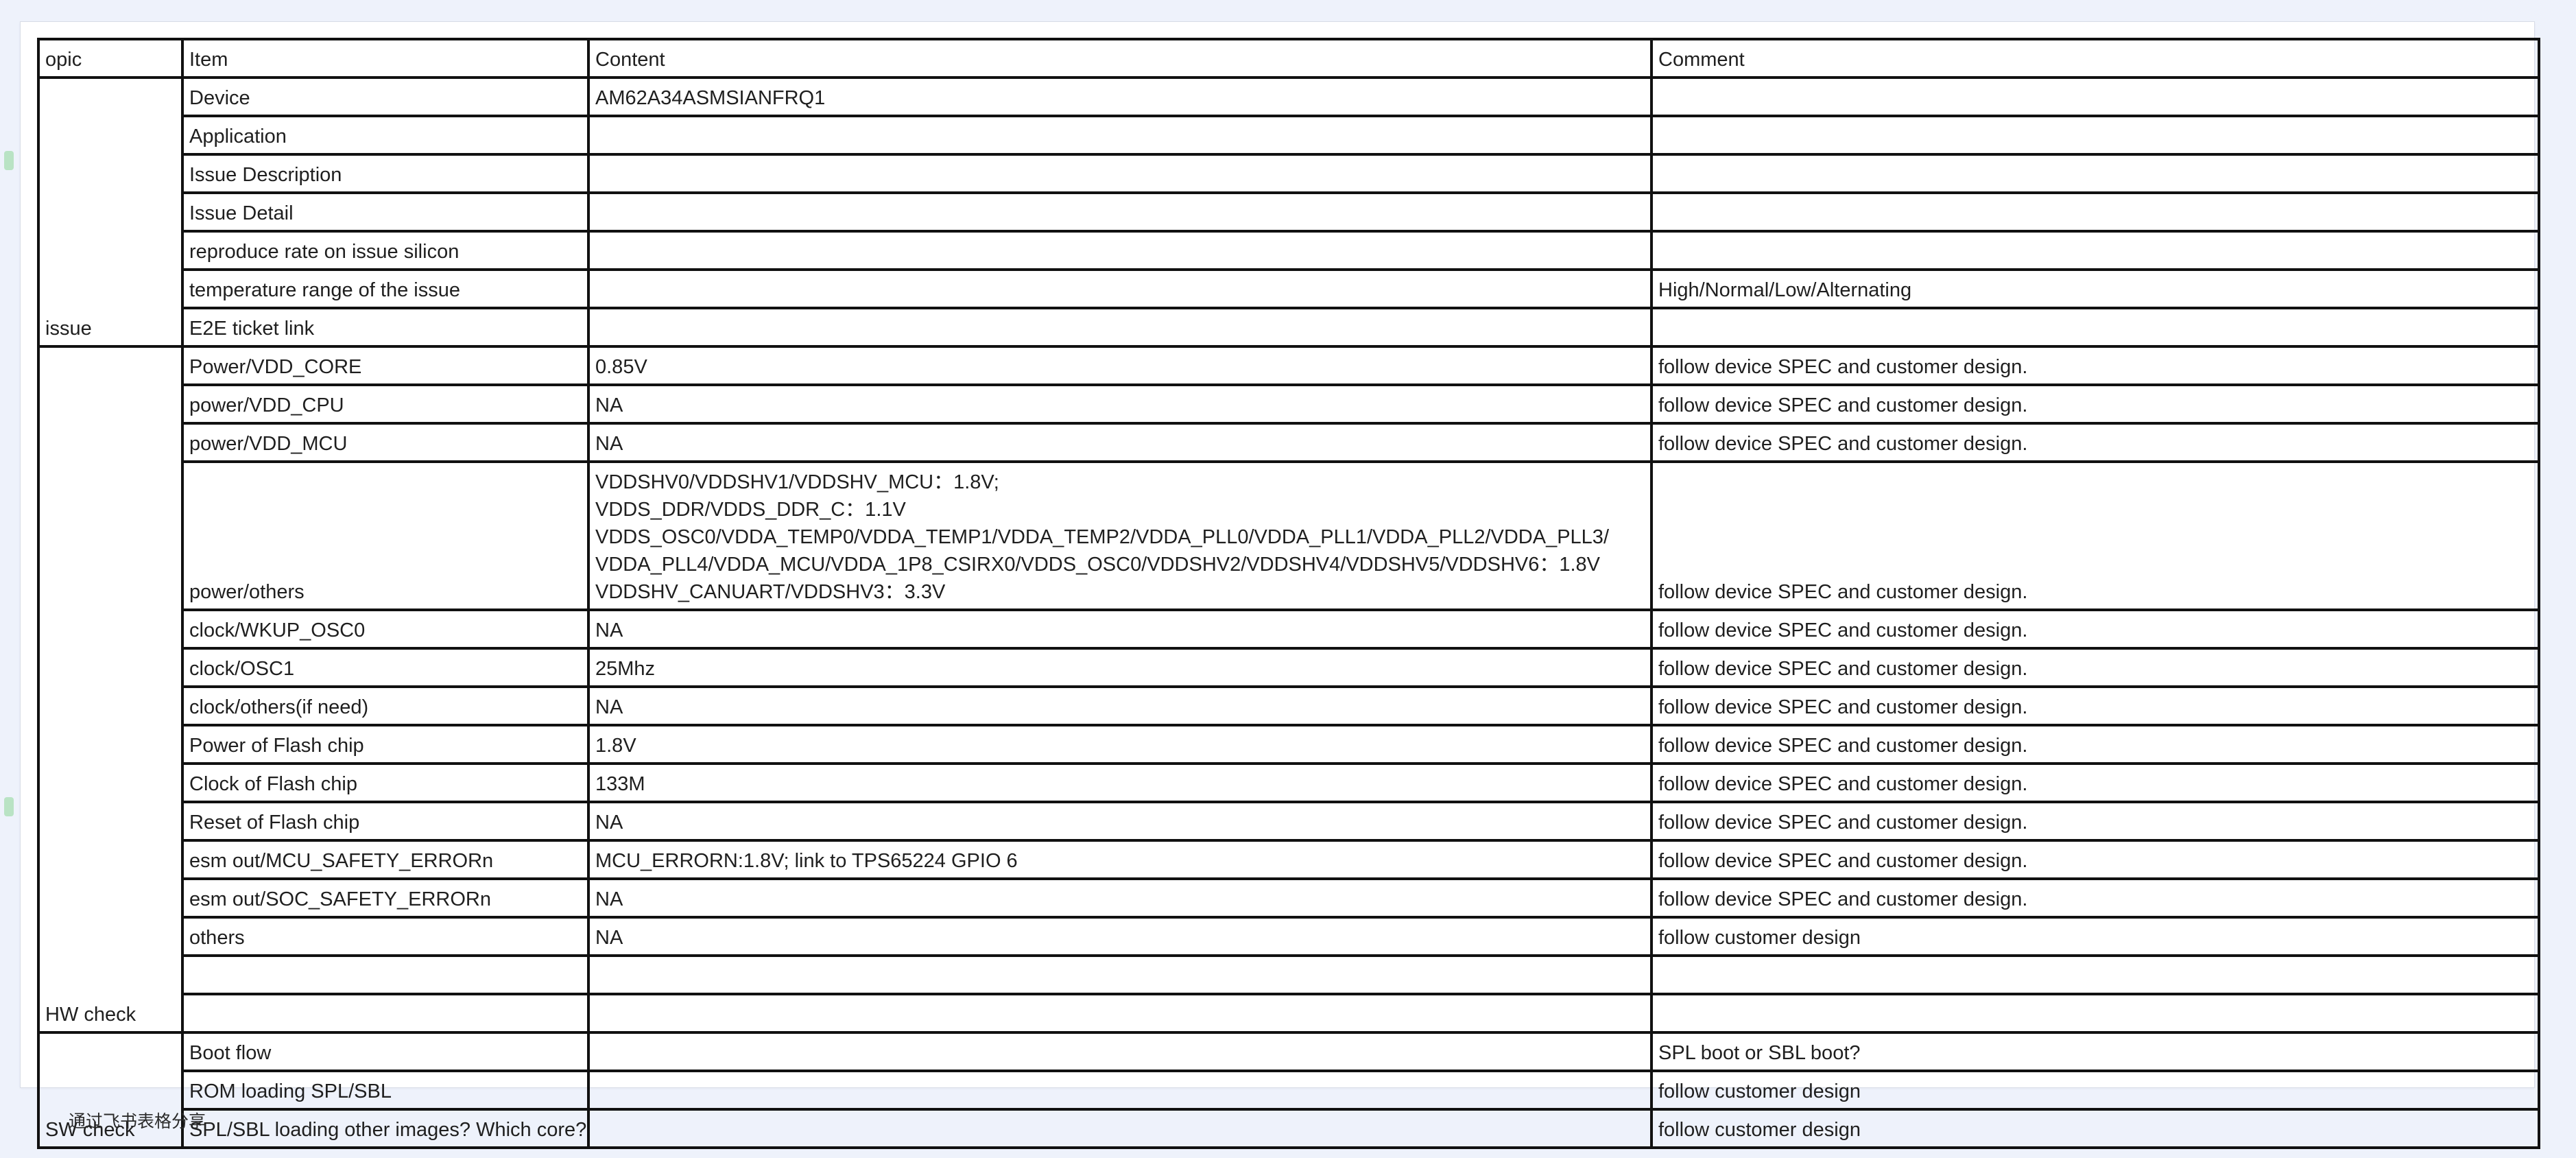 This screenshot has width=2576, height=1158. I want to click on table-row, so click(1289, 974).